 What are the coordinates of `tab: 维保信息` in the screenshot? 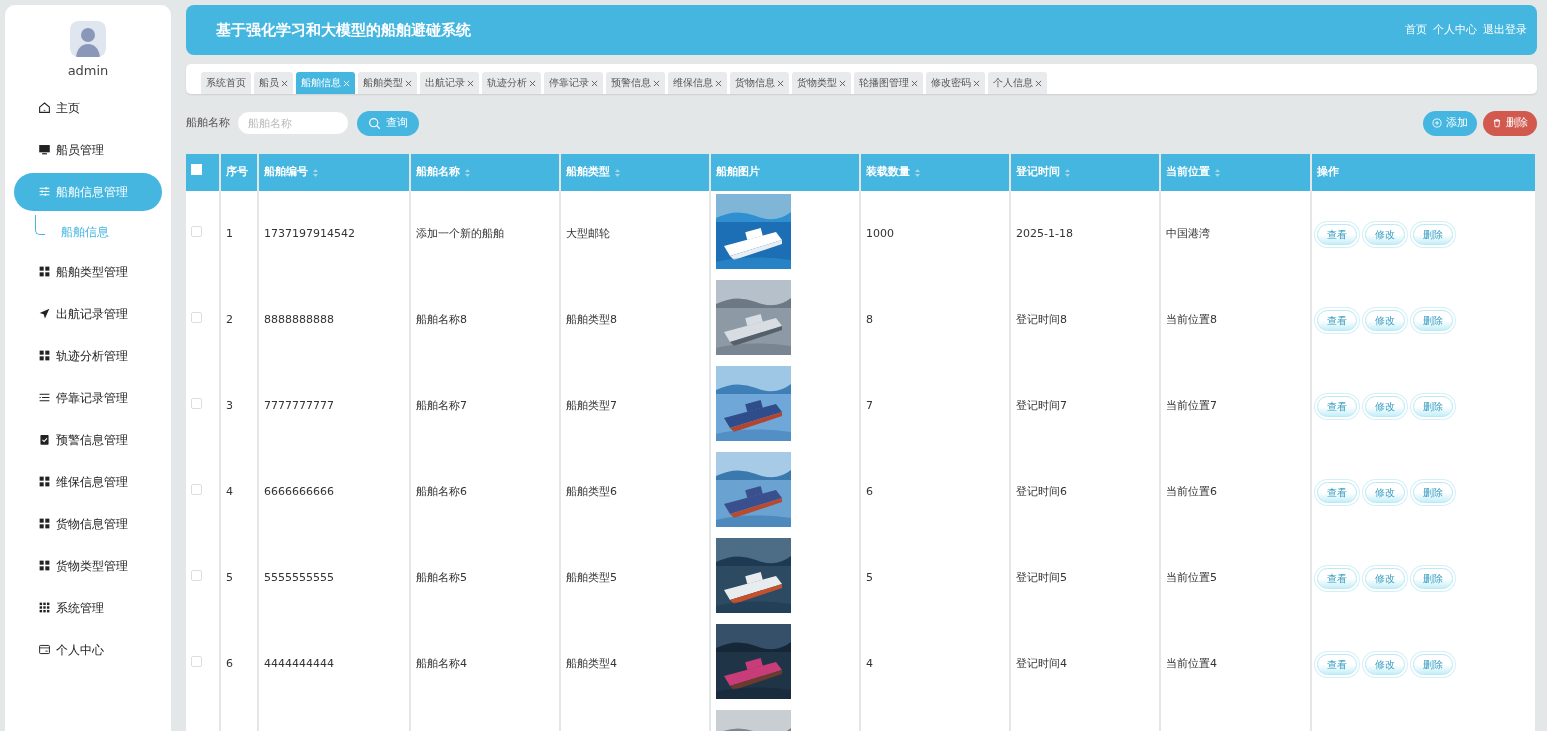 It's located at (697, 83).